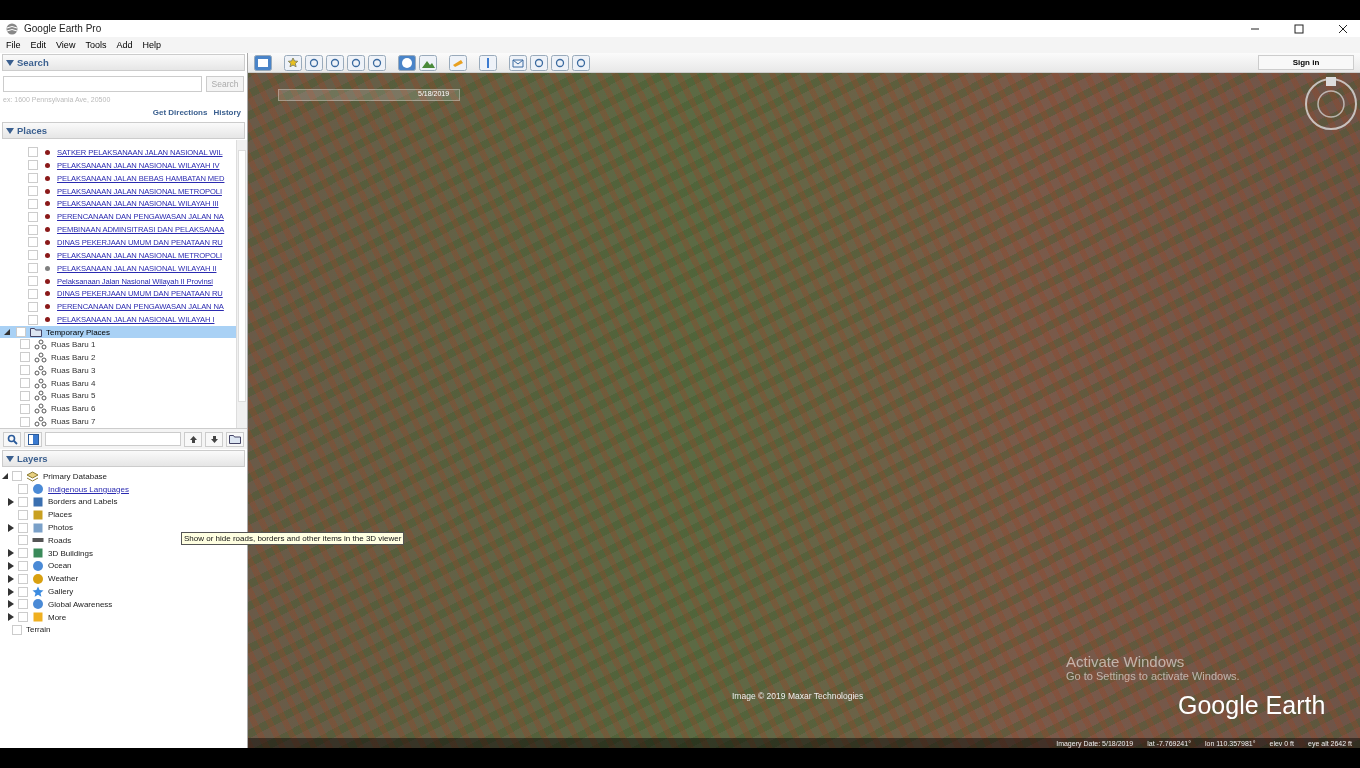  Describe the element at coordinates (1252, 705) in the screenshot. I see `logo-text: Google Earth` at that location.